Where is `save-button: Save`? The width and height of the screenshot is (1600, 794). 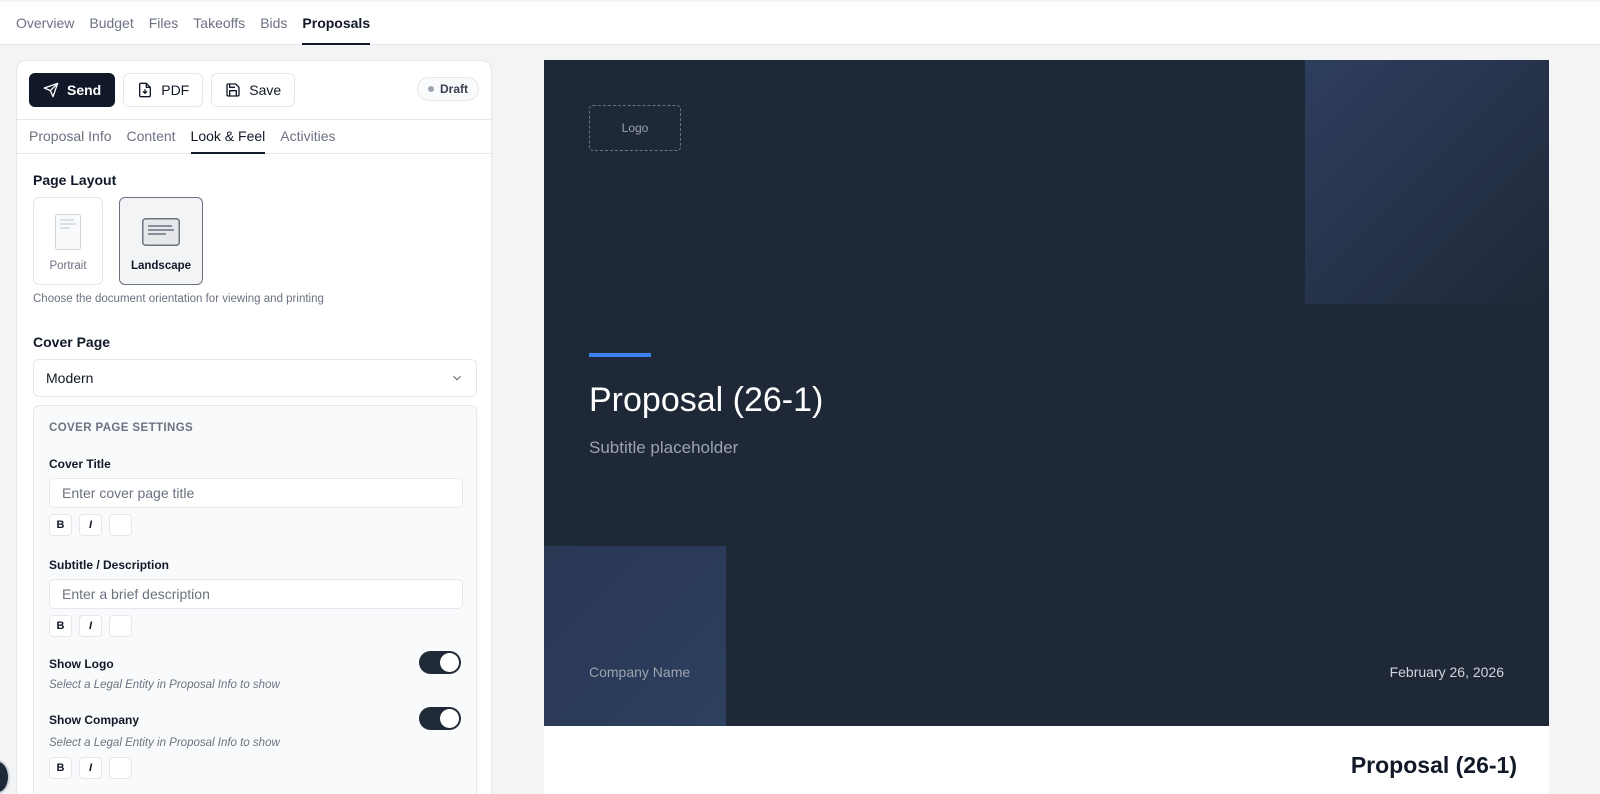 save-button: Save is located at coordinates (253, 90).